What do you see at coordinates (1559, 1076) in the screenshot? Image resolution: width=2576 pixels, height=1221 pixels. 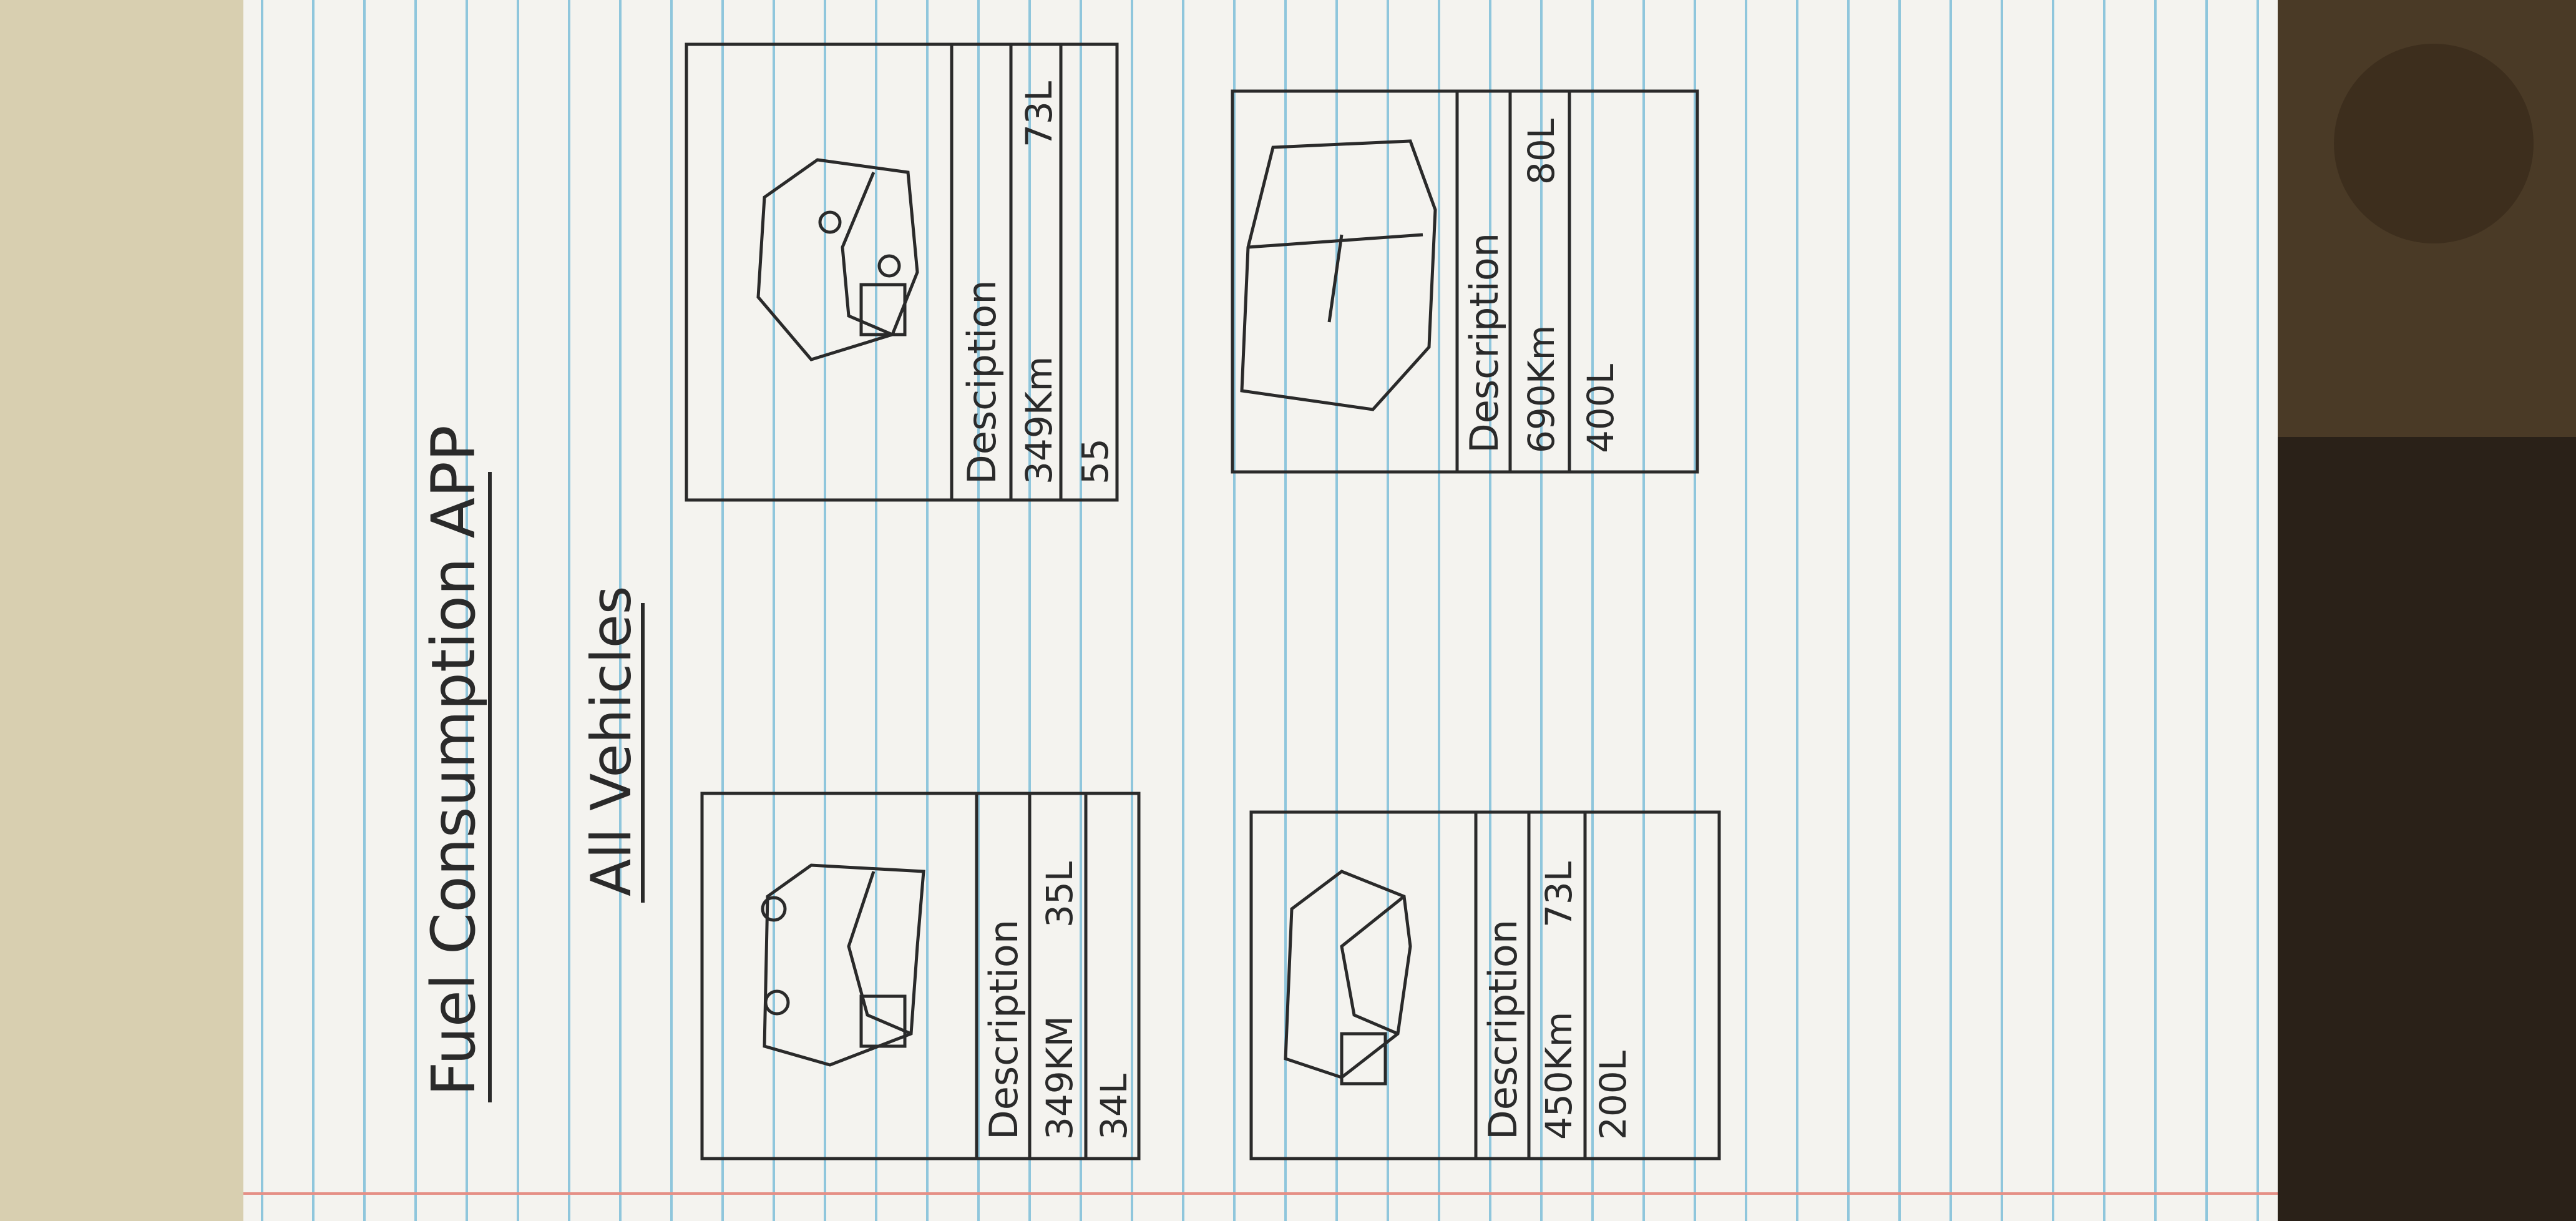 I see `card-distance: 450Km` at bounding box center [1559, 1076].